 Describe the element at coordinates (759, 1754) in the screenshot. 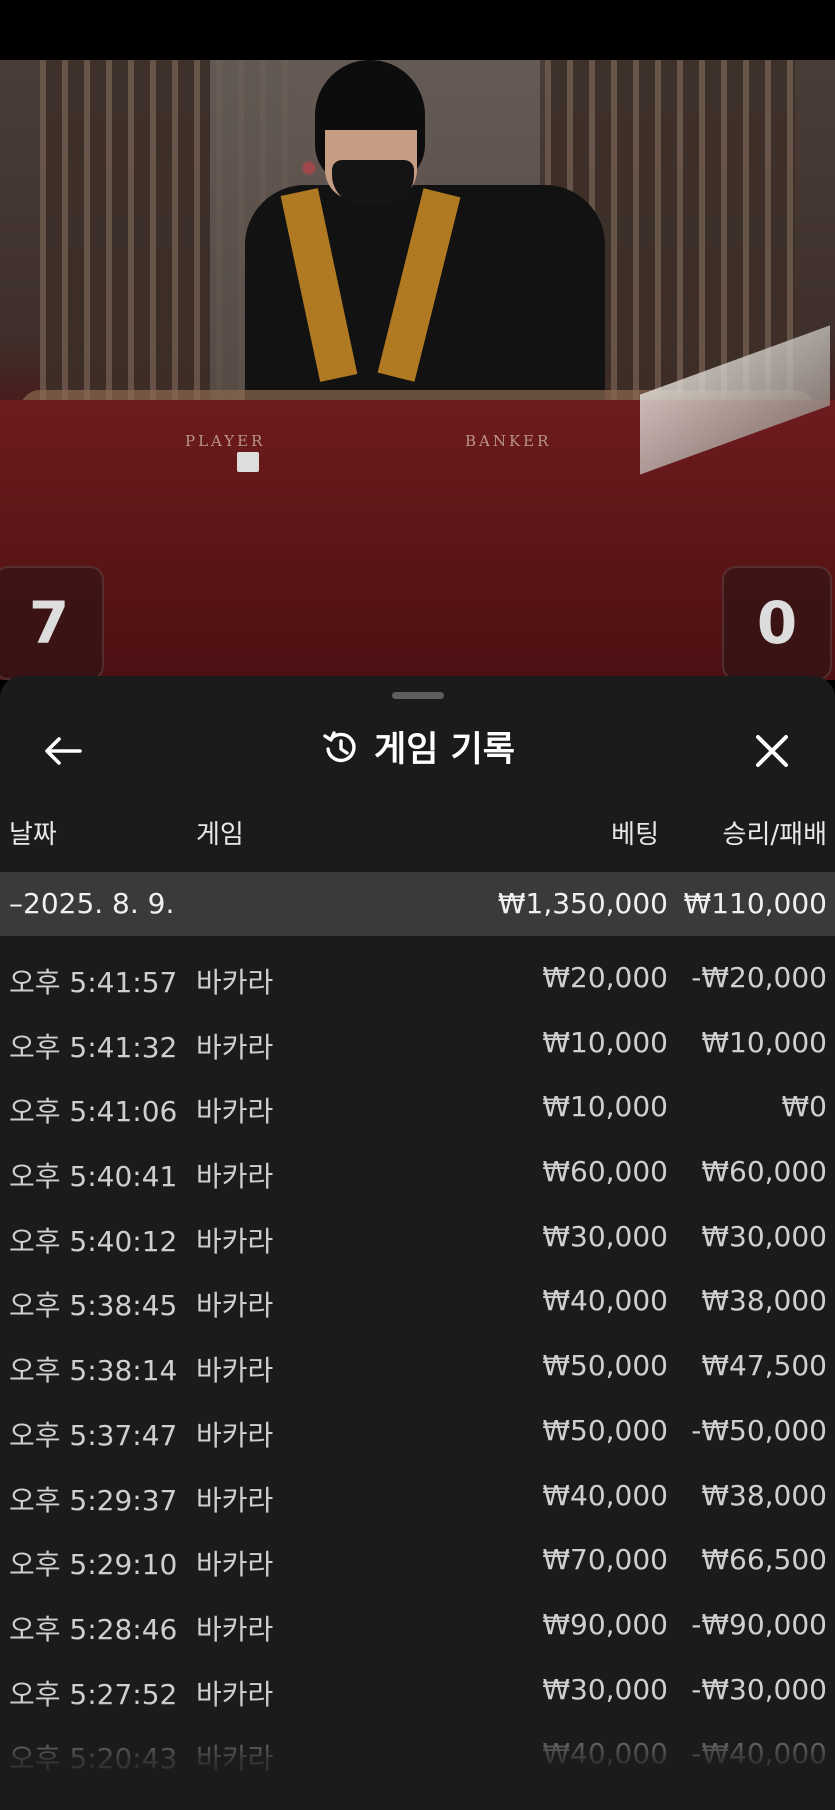

I see `row-result: -₩40,000` at that location.